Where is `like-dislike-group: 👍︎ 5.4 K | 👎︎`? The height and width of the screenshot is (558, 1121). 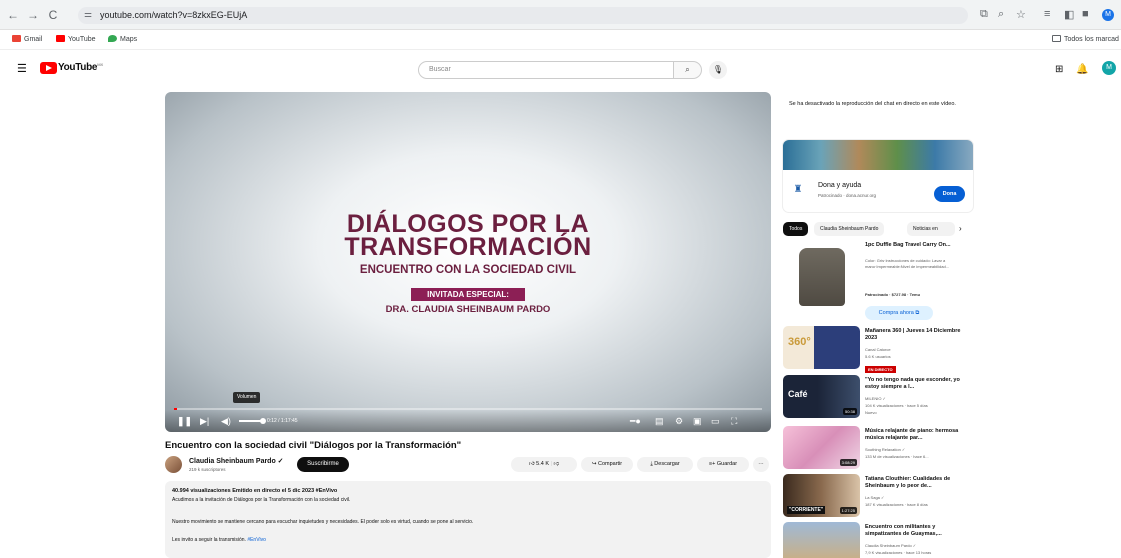 like-dislike-group: 👍︎ 5.4 K | 👎︎ is located at coordinates (544, 464).